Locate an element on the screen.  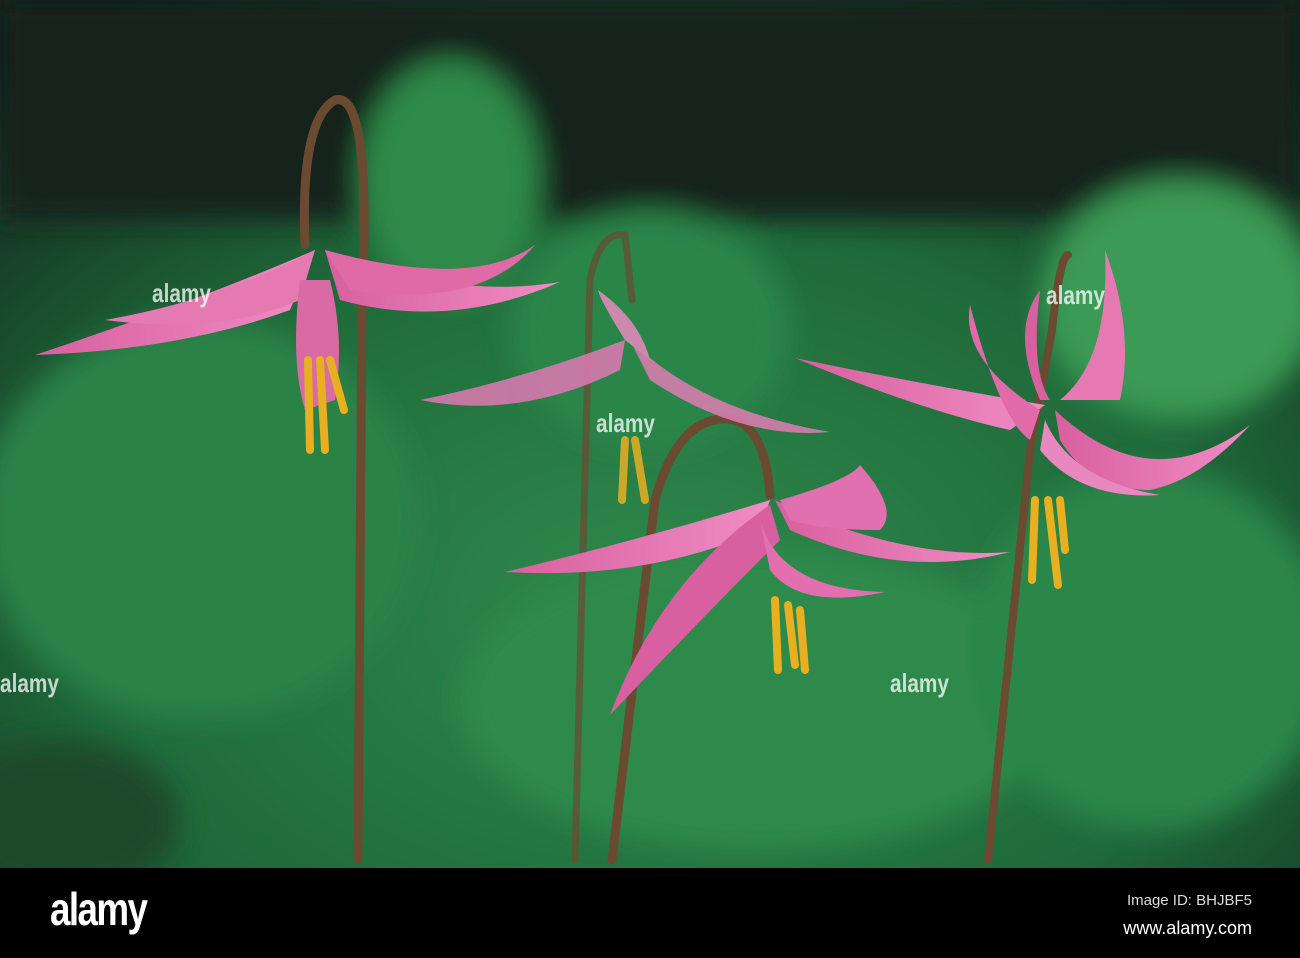
site-url: www.alamy.com is located at coordinates (1187, 928).